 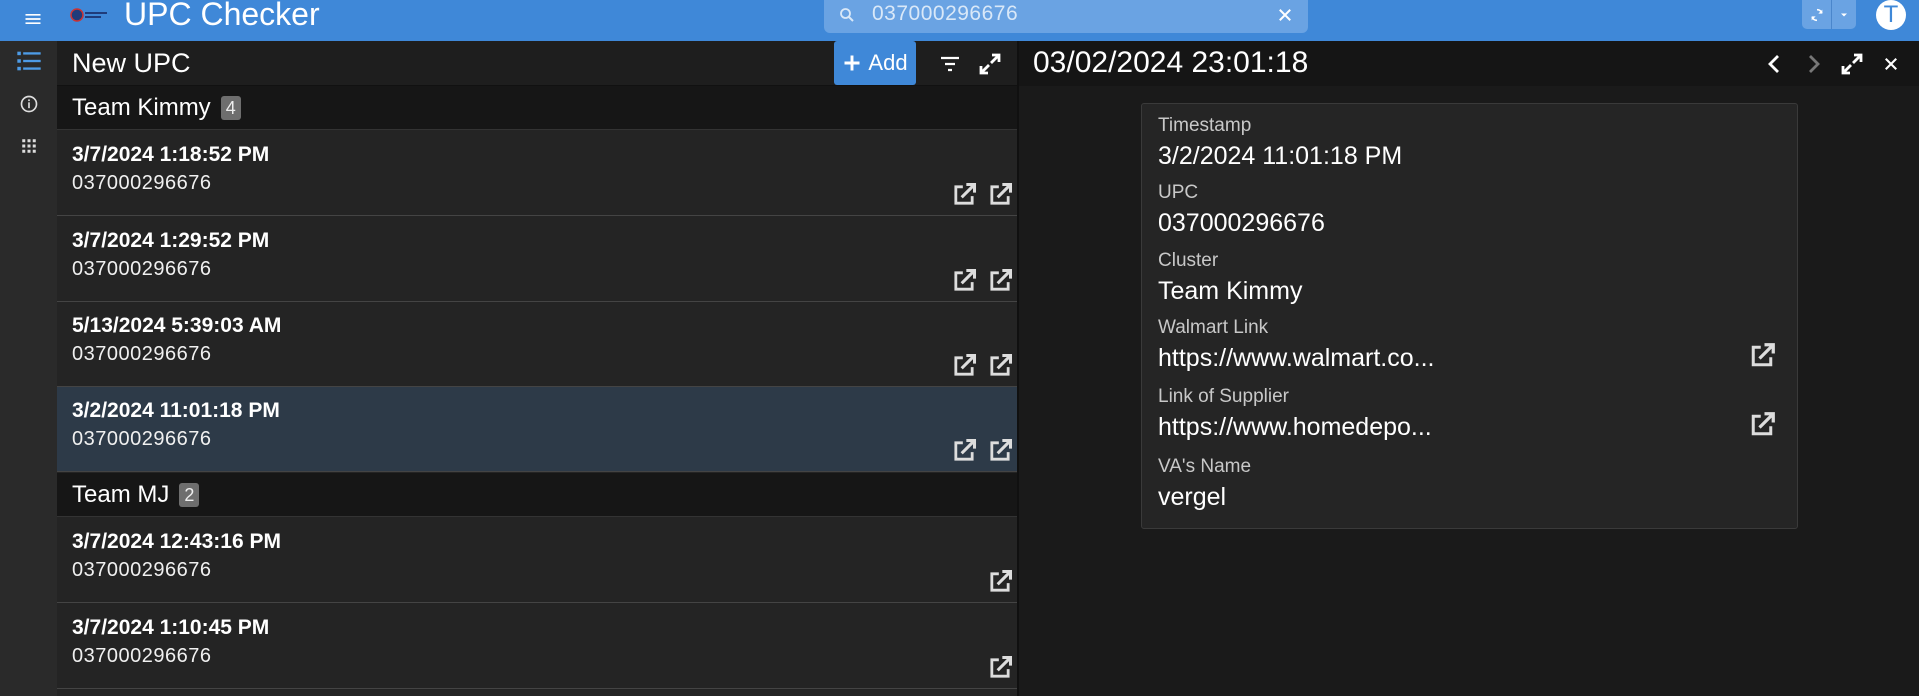 What do you see at coordinates (1891, 64) in the screenshot?
I see `close-icon` at bounding box center [1891, 64].